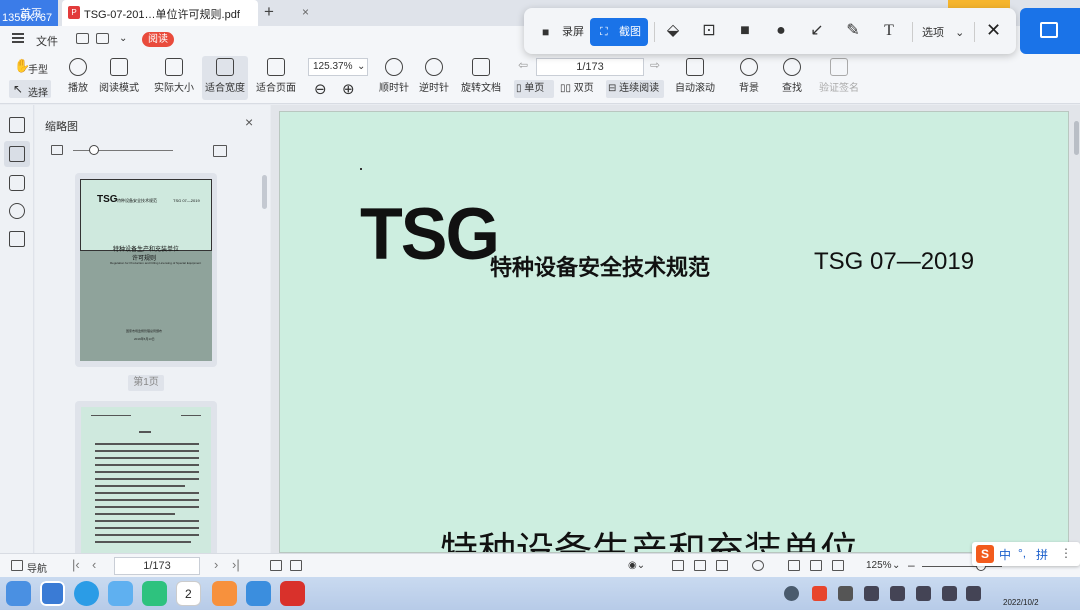 Image resolution: width=1080 pixels, height=610 pixels. What do you see at coordinates (636, 565) in the screenshot?
I see `eye-mode-icon: ◉⌄` at bounding box center [636, 565].